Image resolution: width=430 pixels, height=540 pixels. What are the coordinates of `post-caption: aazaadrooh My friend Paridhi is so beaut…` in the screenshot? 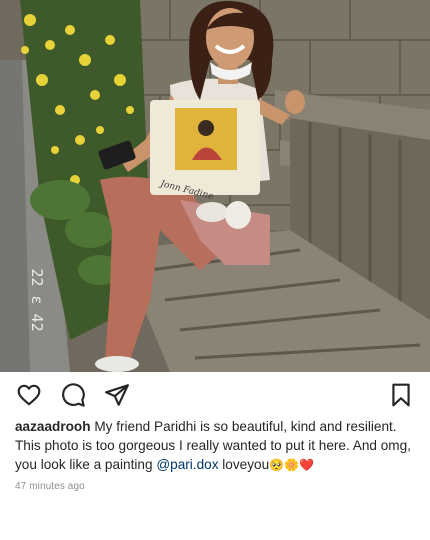 It's located at (216, 446).